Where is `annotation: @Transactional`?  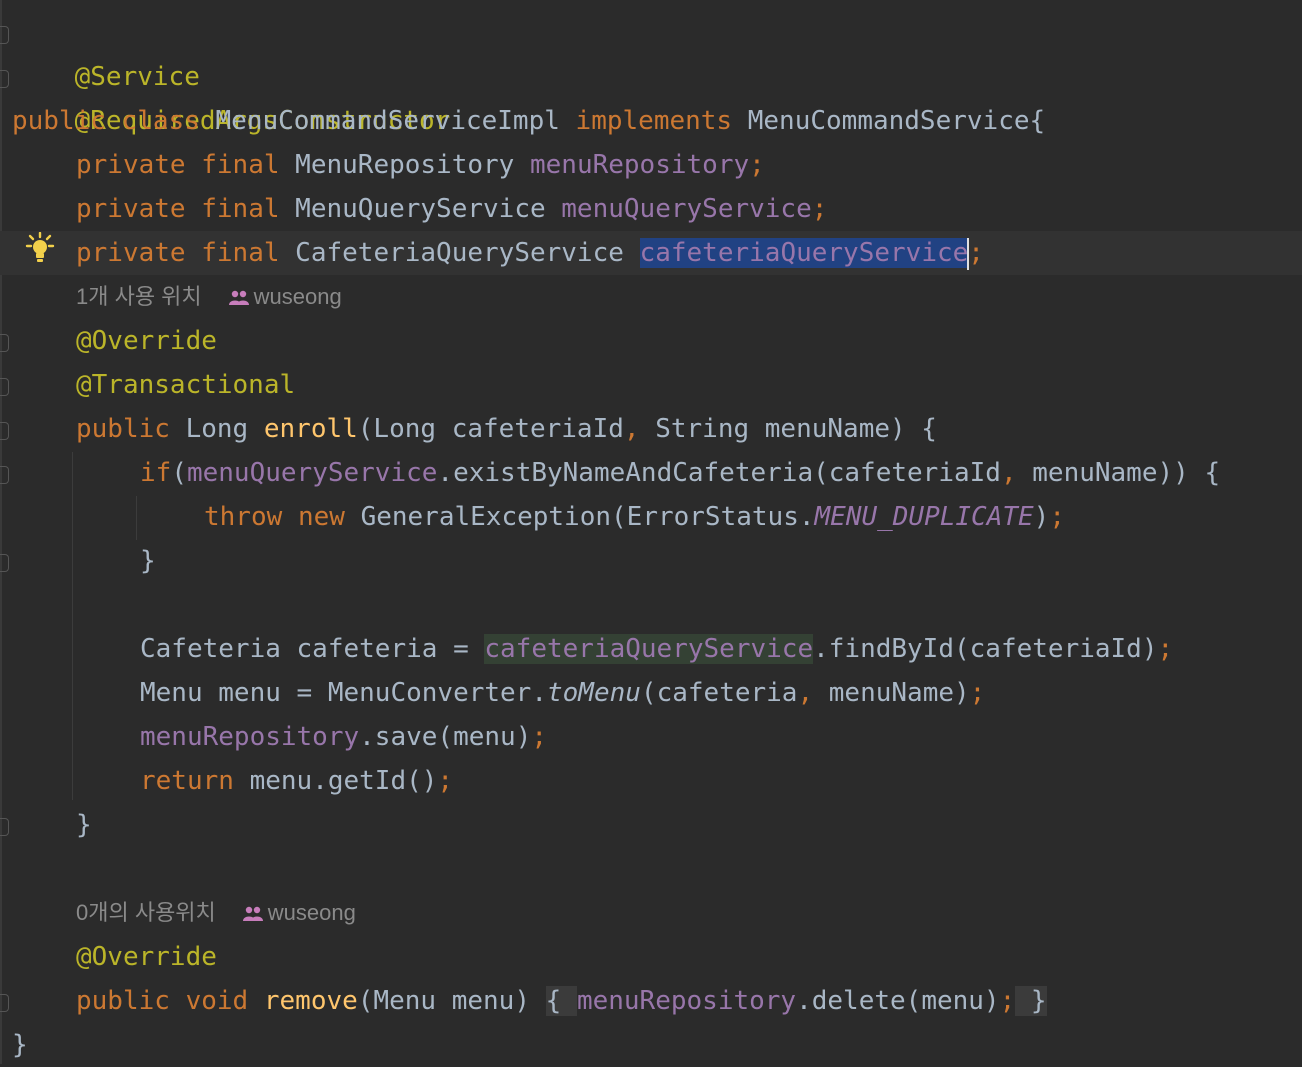 annotation: @Transactional is located at coordinates (186, 385).